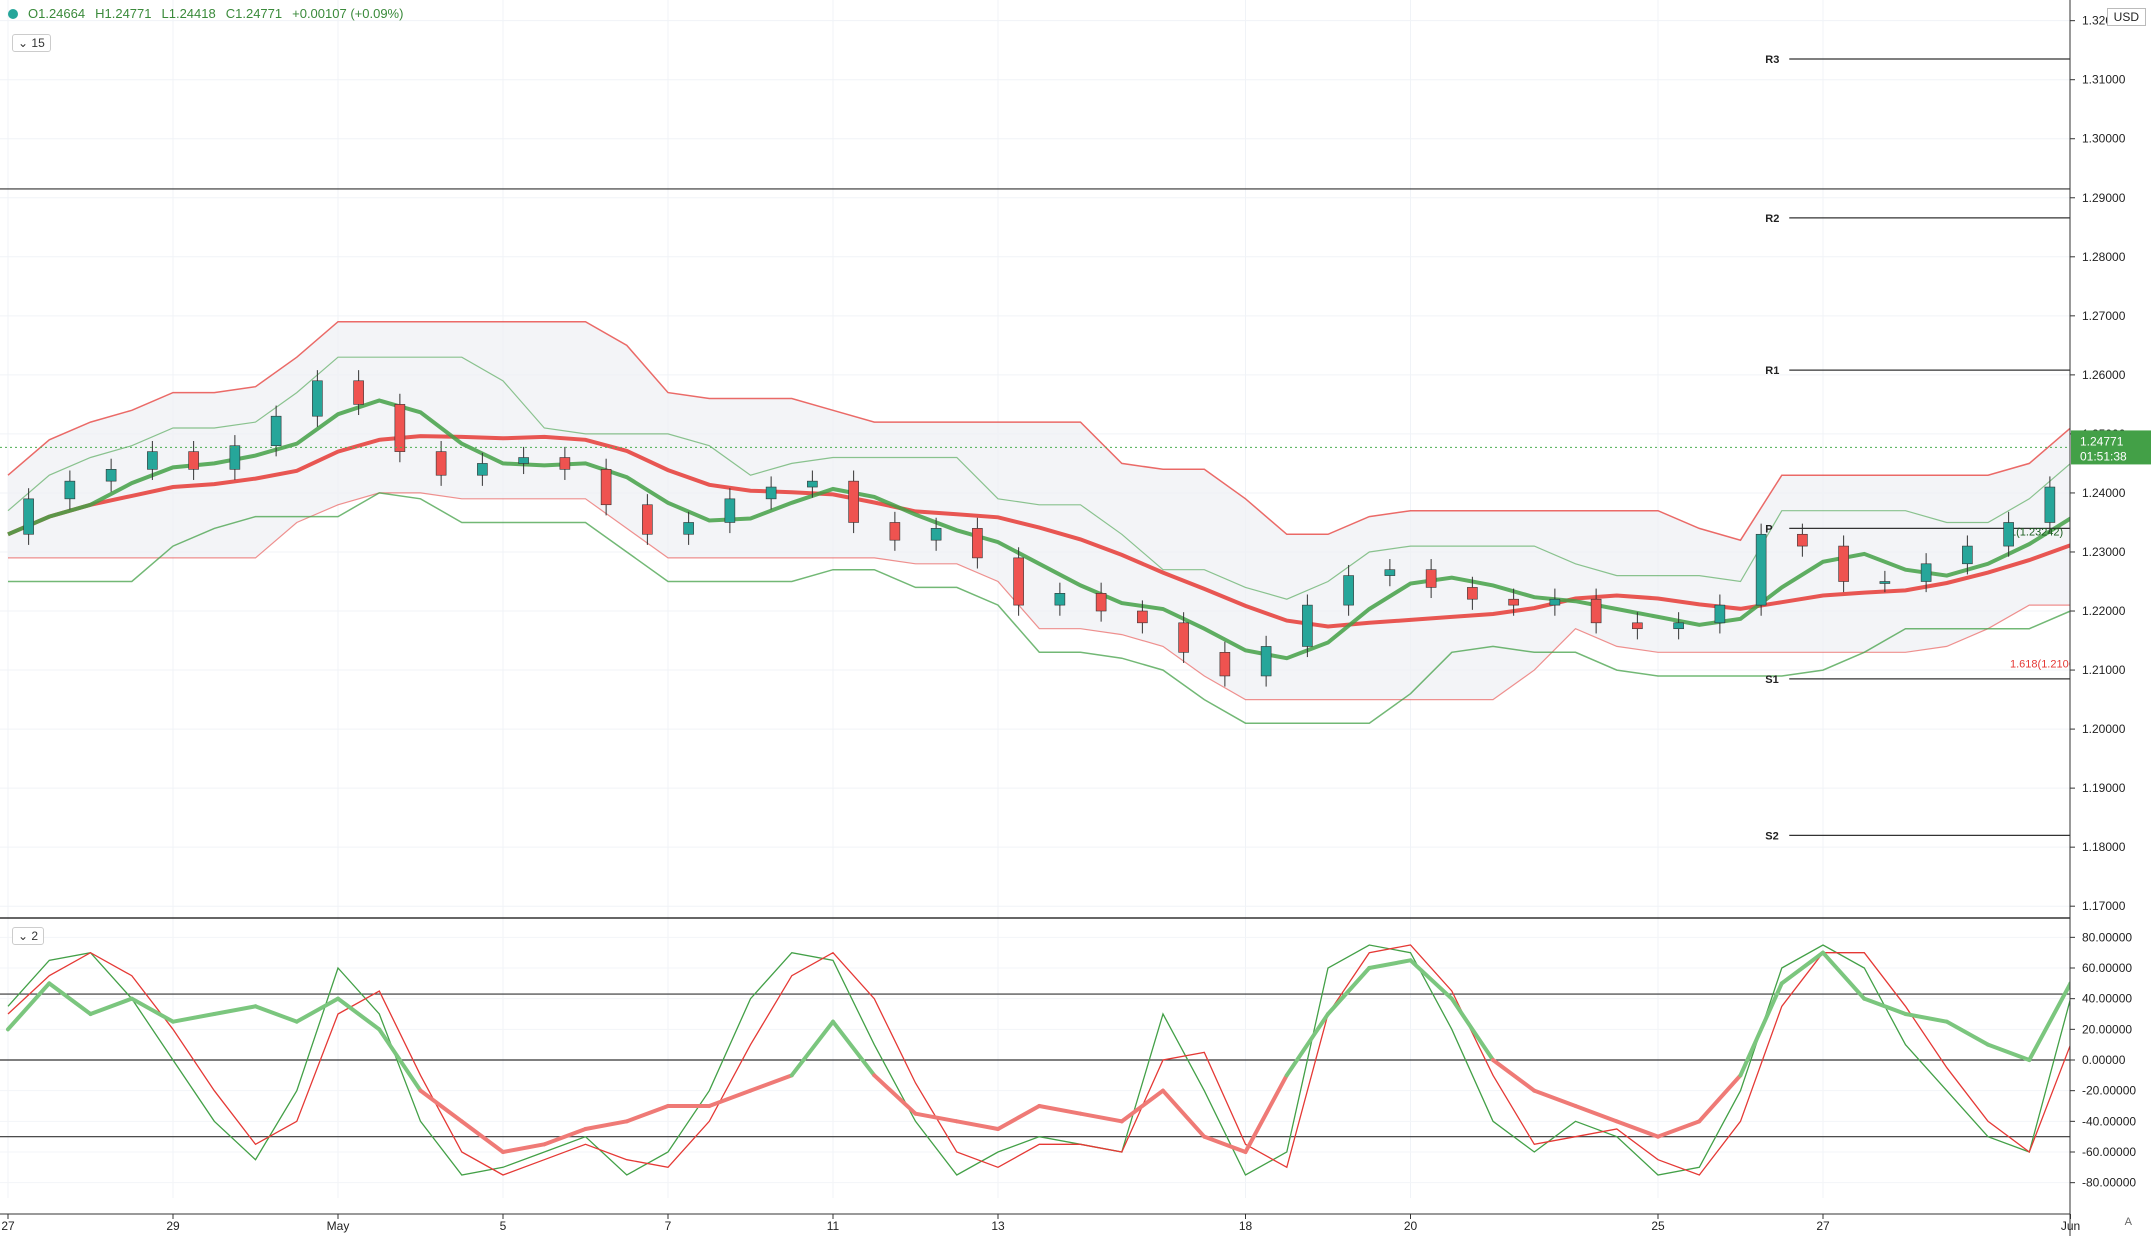 This screenshot has width=2152, height=1236. What do you see at coordinates (38, 43) in the screenshot?
I see `interval-label: 15` at bounding box center [38, 43].